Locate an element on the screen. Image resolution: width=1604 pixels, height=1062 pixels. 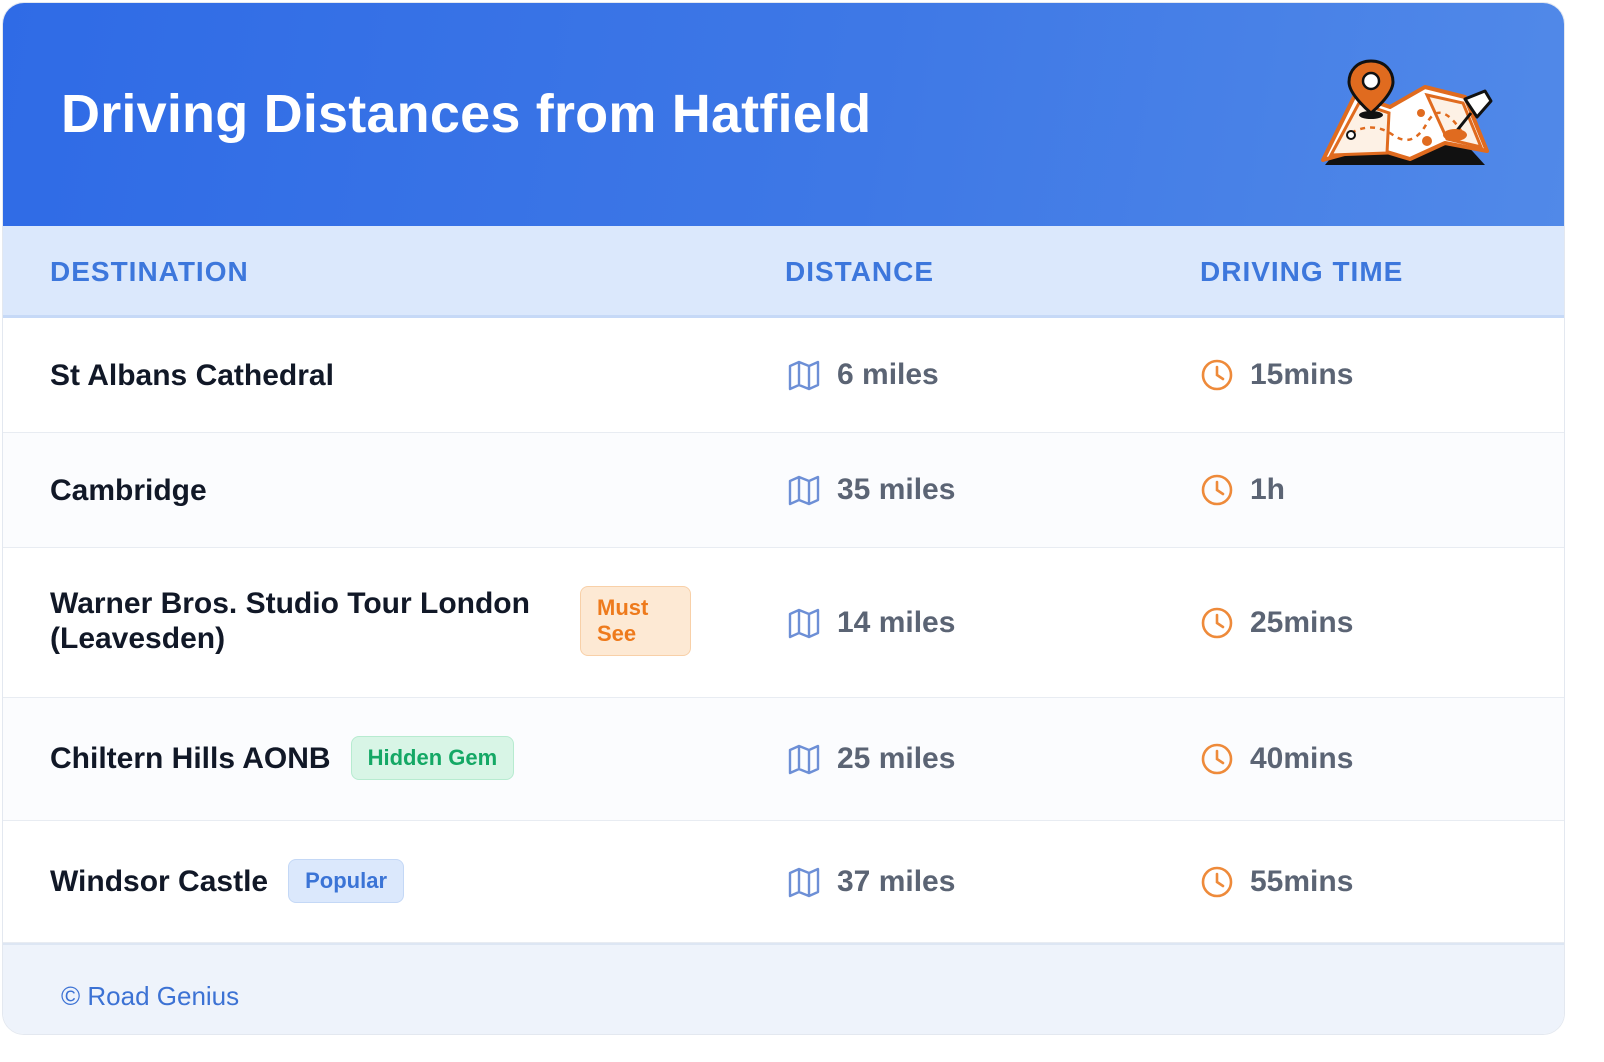
distance-value: 14 miles is located at coordinates (896, 622).